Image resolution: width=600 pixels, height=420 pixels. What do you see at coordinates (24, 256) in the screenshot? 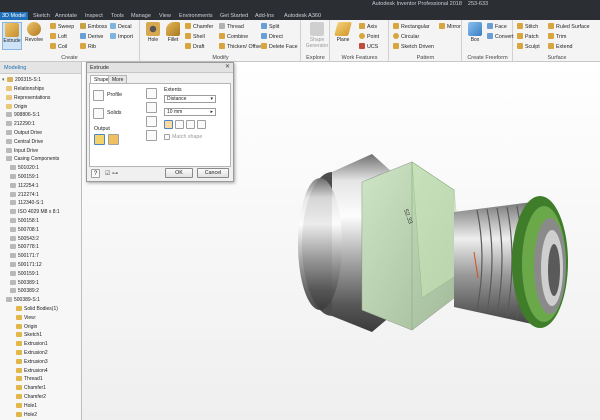
I see `tree-item: 500171:7` at bounding box center [24, 256].